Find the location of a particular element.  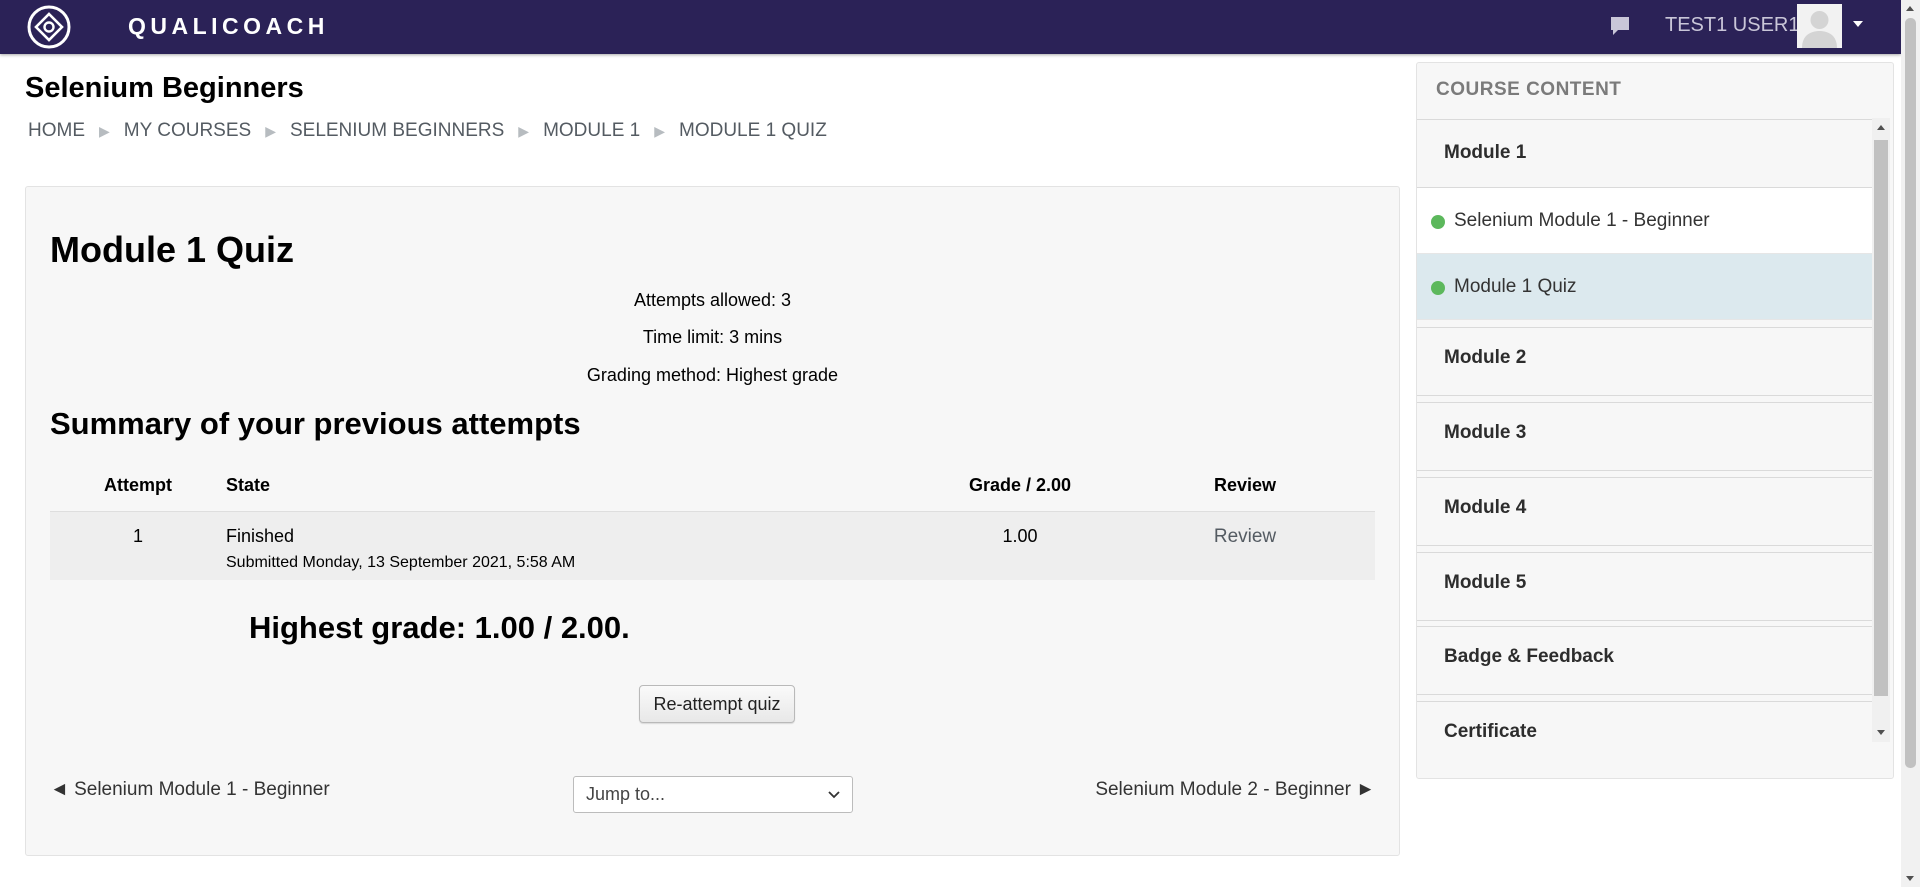

sidebar-item-label: Selenium Module 1 - Beginner is located at coordinates (1582, 220).